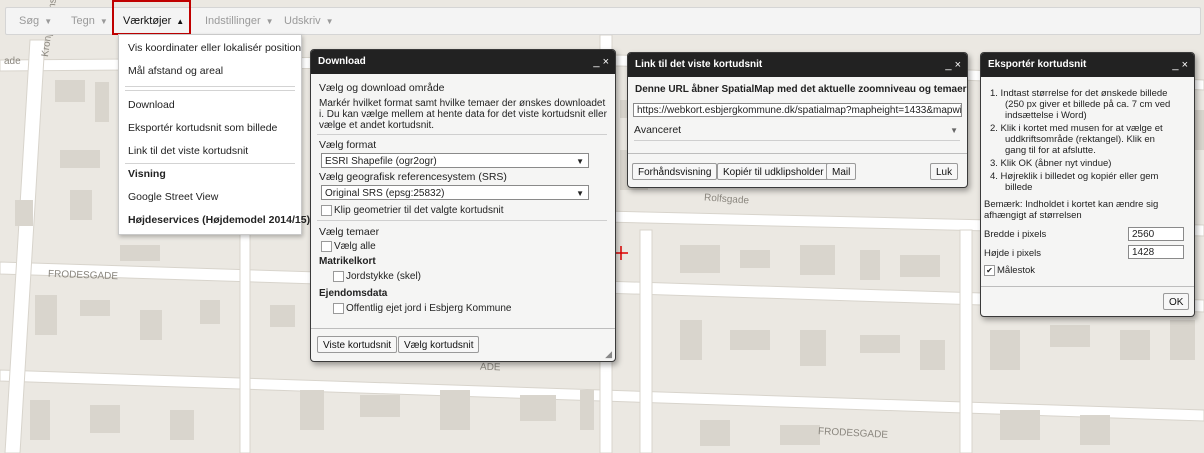 This screenshot has height=453, width=1204. Describe the element at coordinates (413, 177) in the screenshot. I see `srs-label: Vælg geografisk referencesystem (SRS)` at that location.